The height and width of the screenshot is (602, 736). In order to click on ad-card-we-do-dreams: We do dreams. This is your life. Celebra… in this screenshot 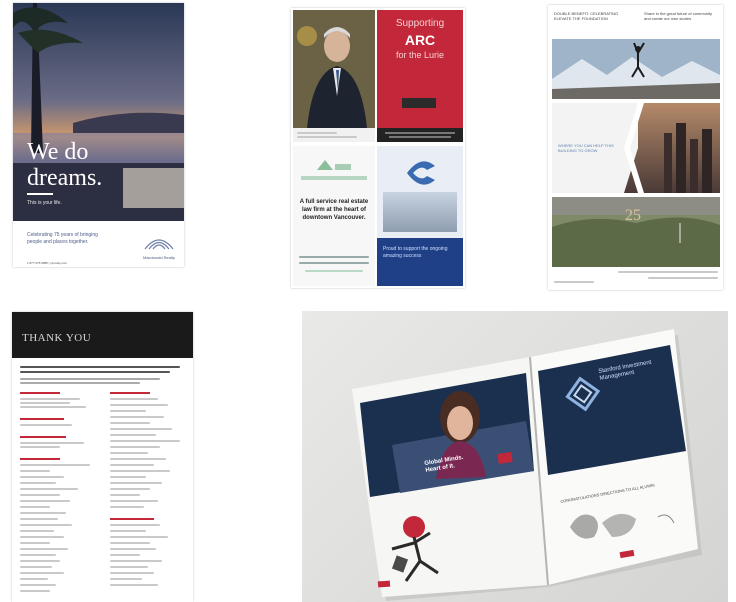, I will do `click(98, 135)`.